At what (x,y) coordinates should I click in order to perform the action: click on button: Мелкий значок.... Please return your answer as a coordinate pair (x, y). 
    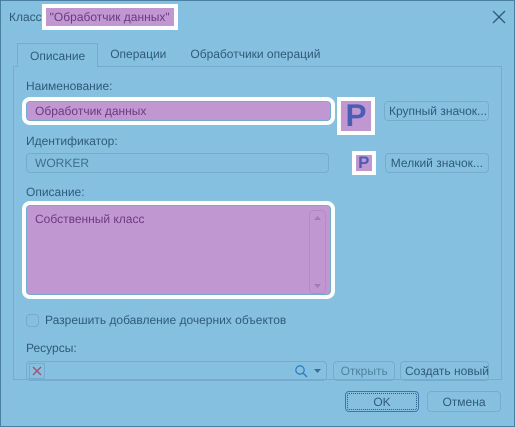
    Looking at the image, I should click on (436, 163).